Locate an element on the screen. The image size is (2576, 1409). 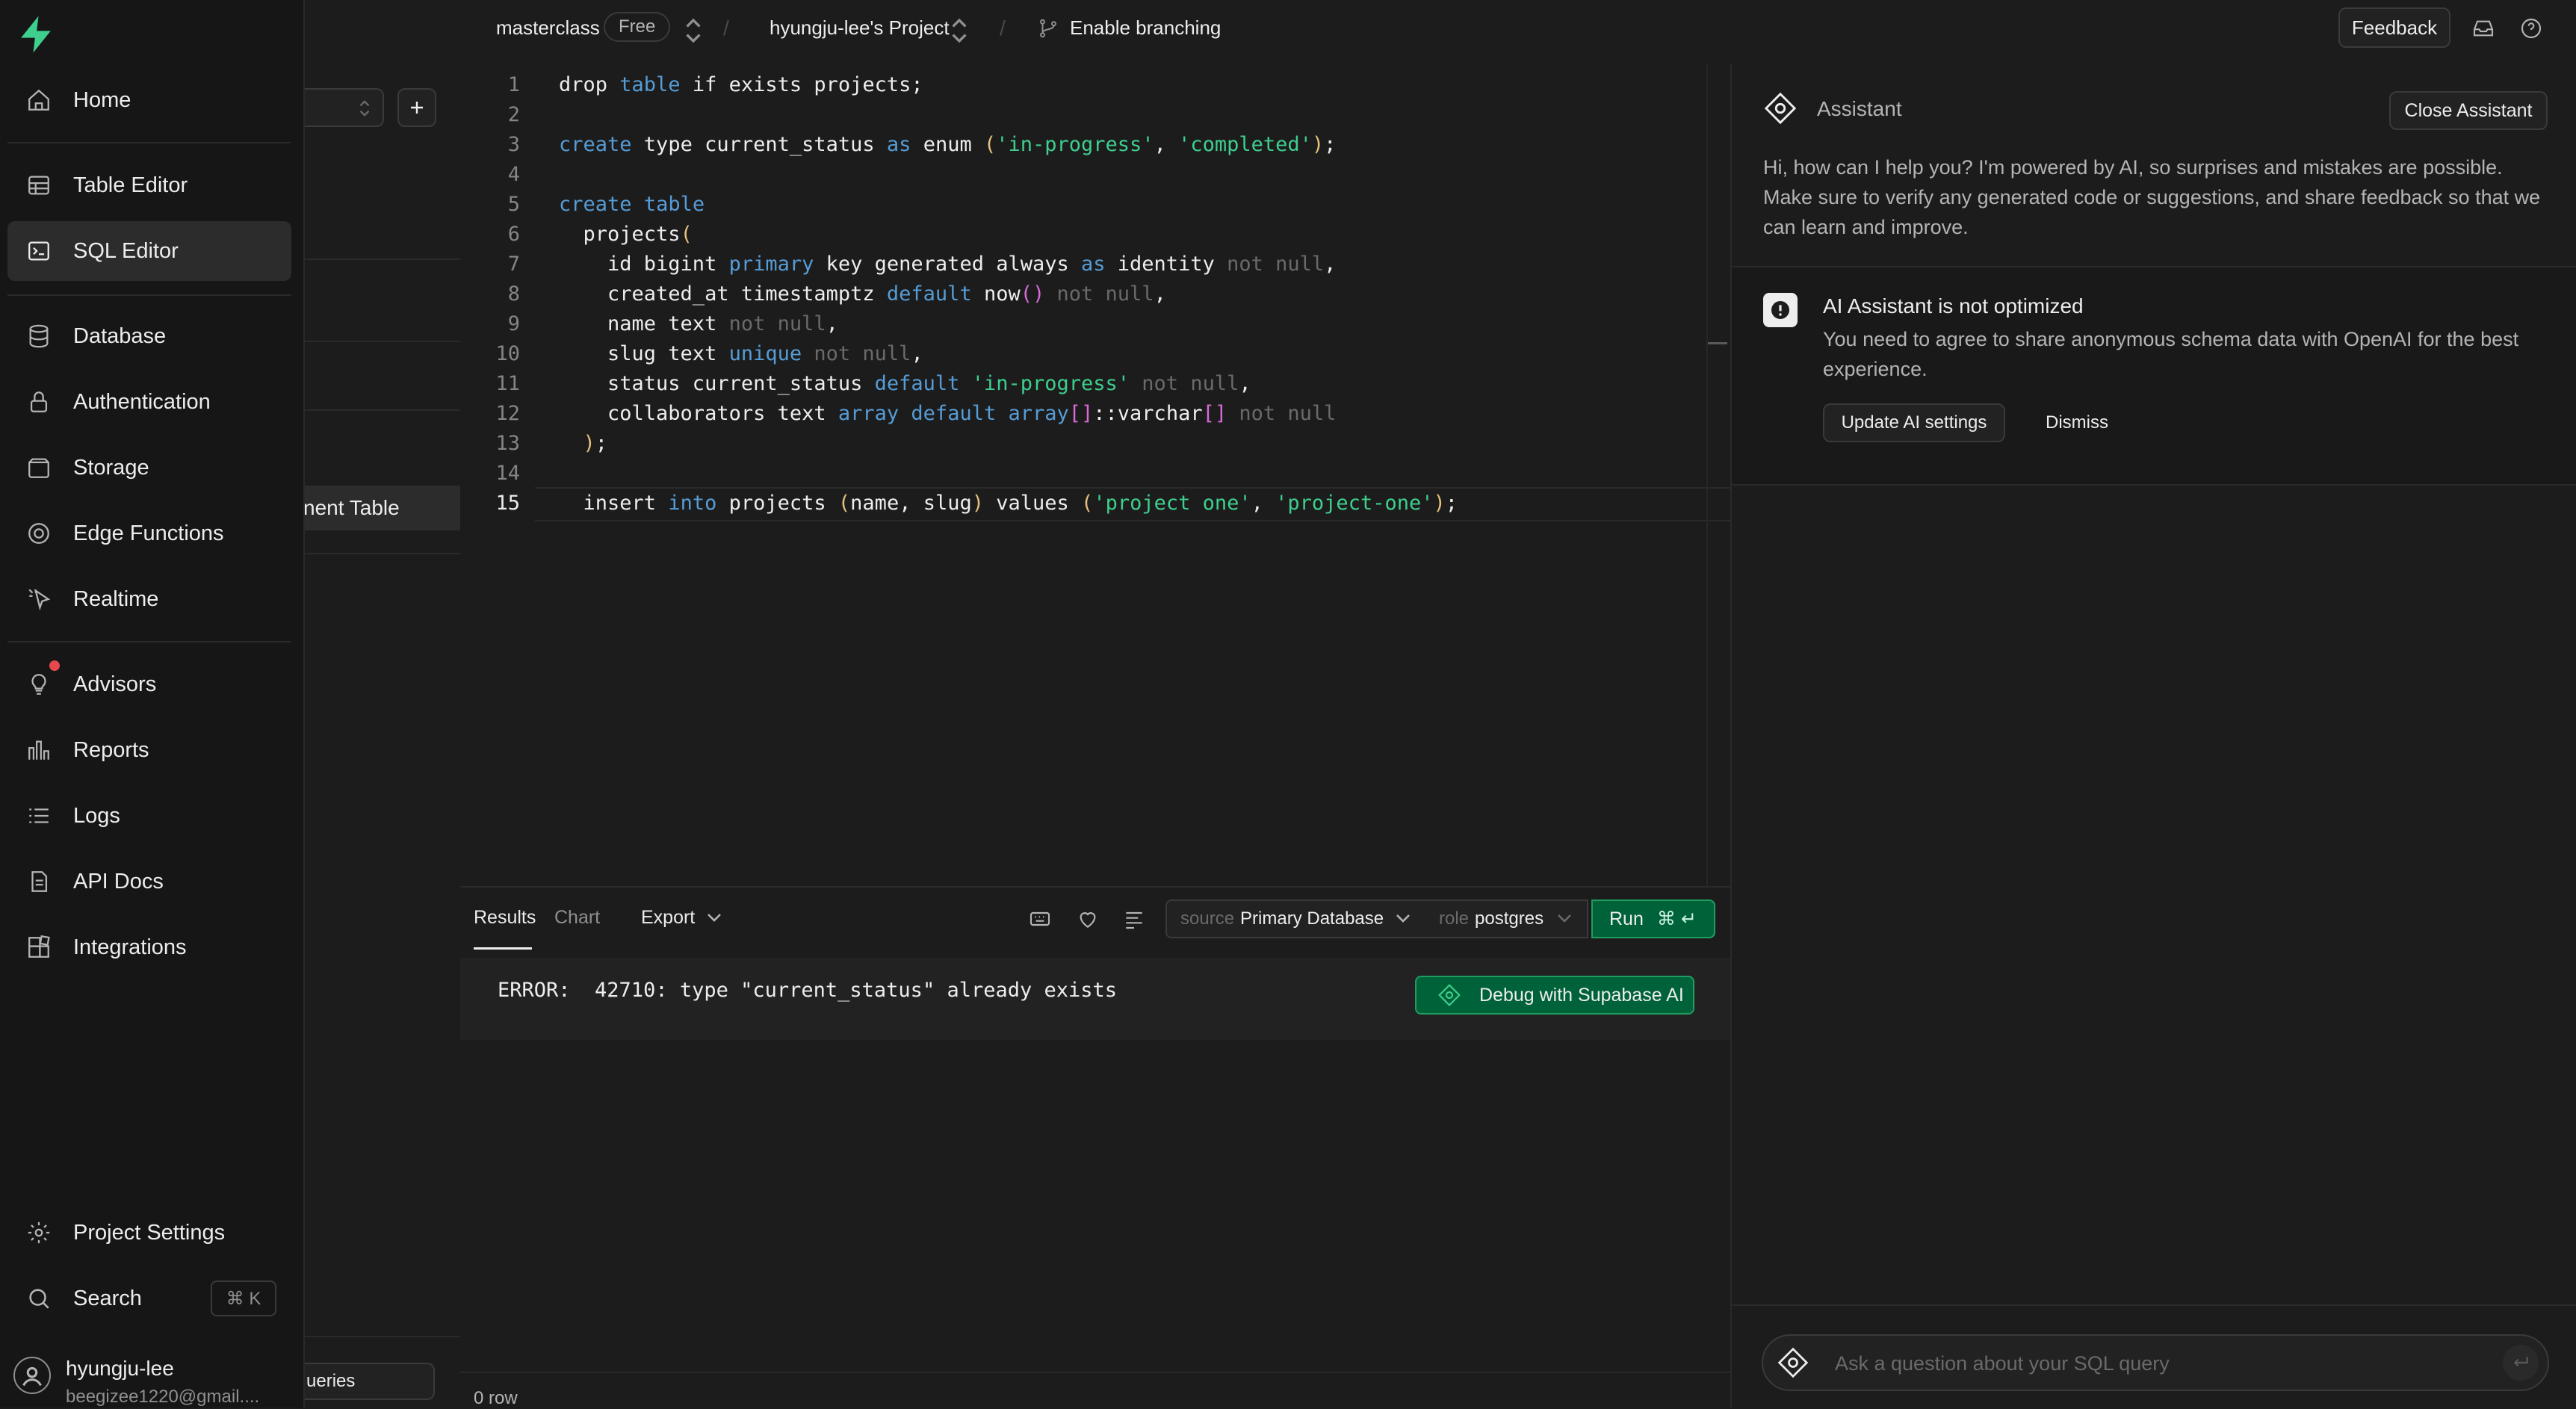
role-select: role postgres is located at coordinates (1506, 918).